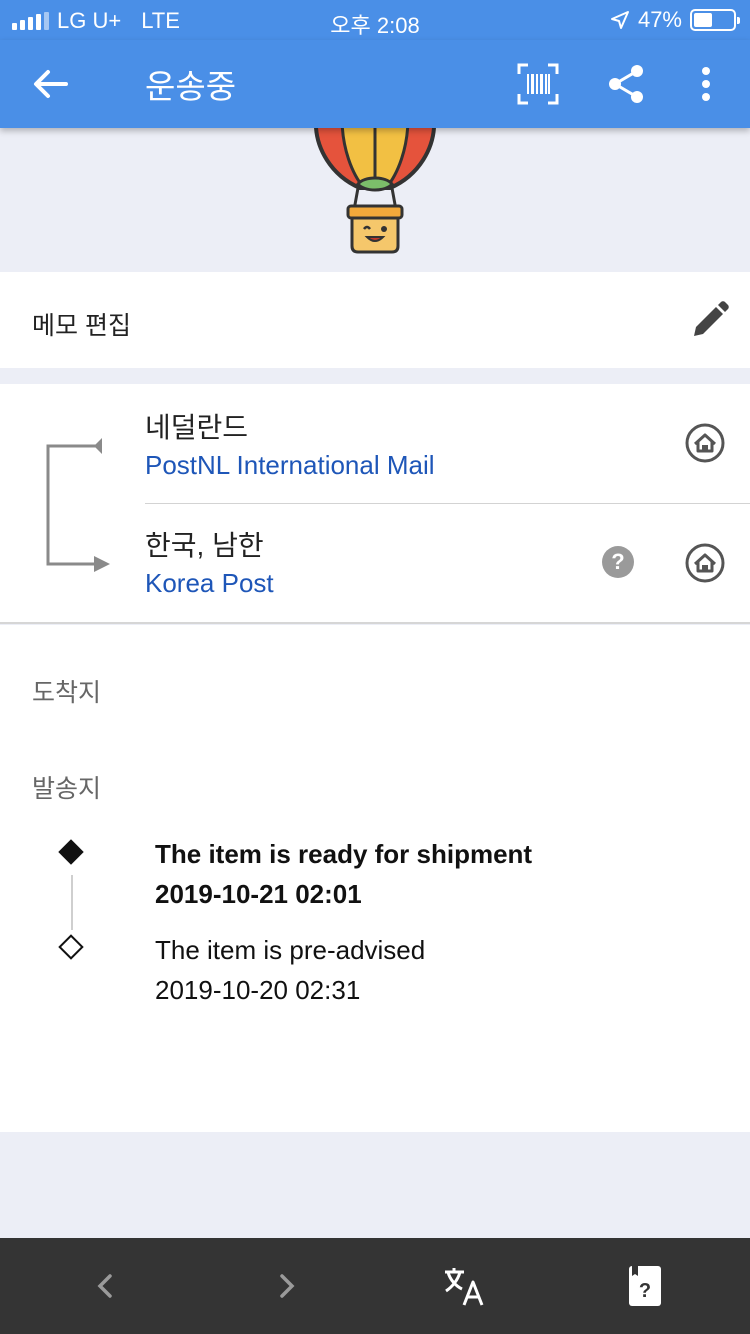  I want to click on bottom-toolbar: ?, so click(375, 1286).